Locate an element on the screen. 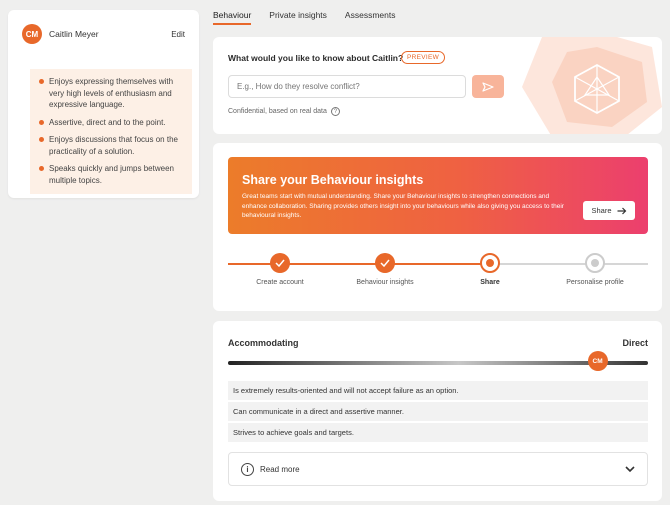 This screenshot has height=505, width=670. share-button: Share is located at coordinates (609, 210).